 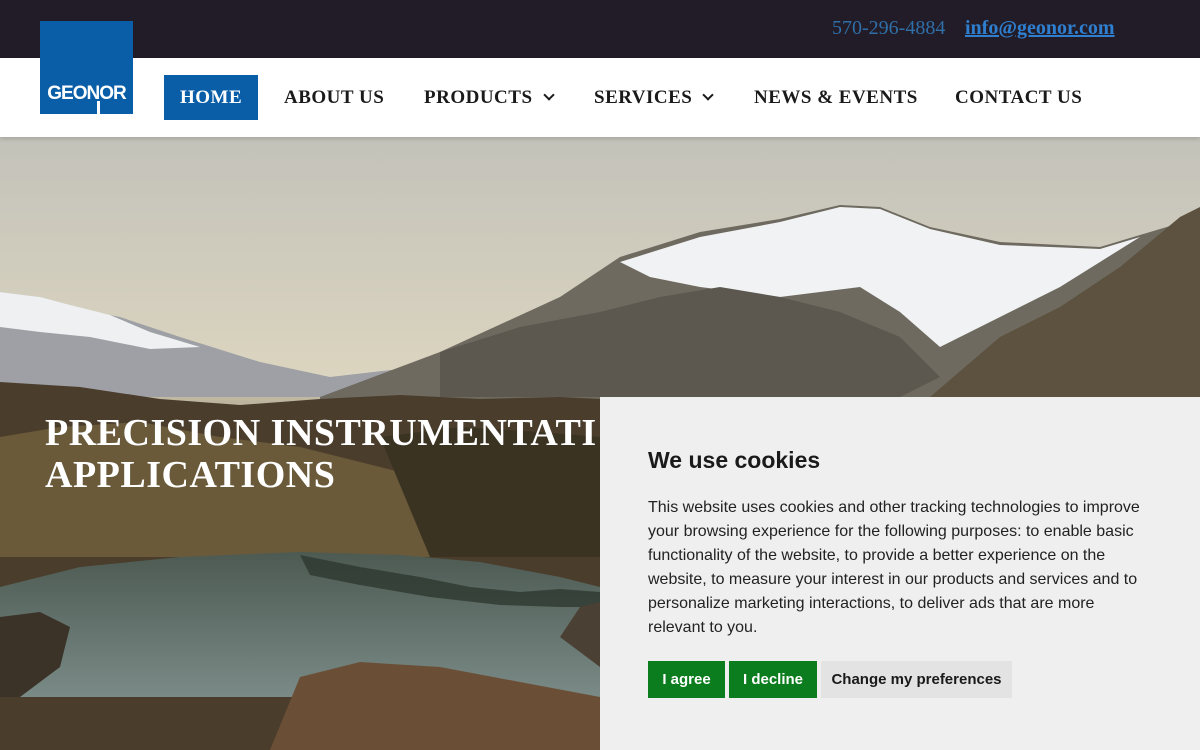 I want to click on nav-item-label: CONTACT US, so click(x=1019, y=97).